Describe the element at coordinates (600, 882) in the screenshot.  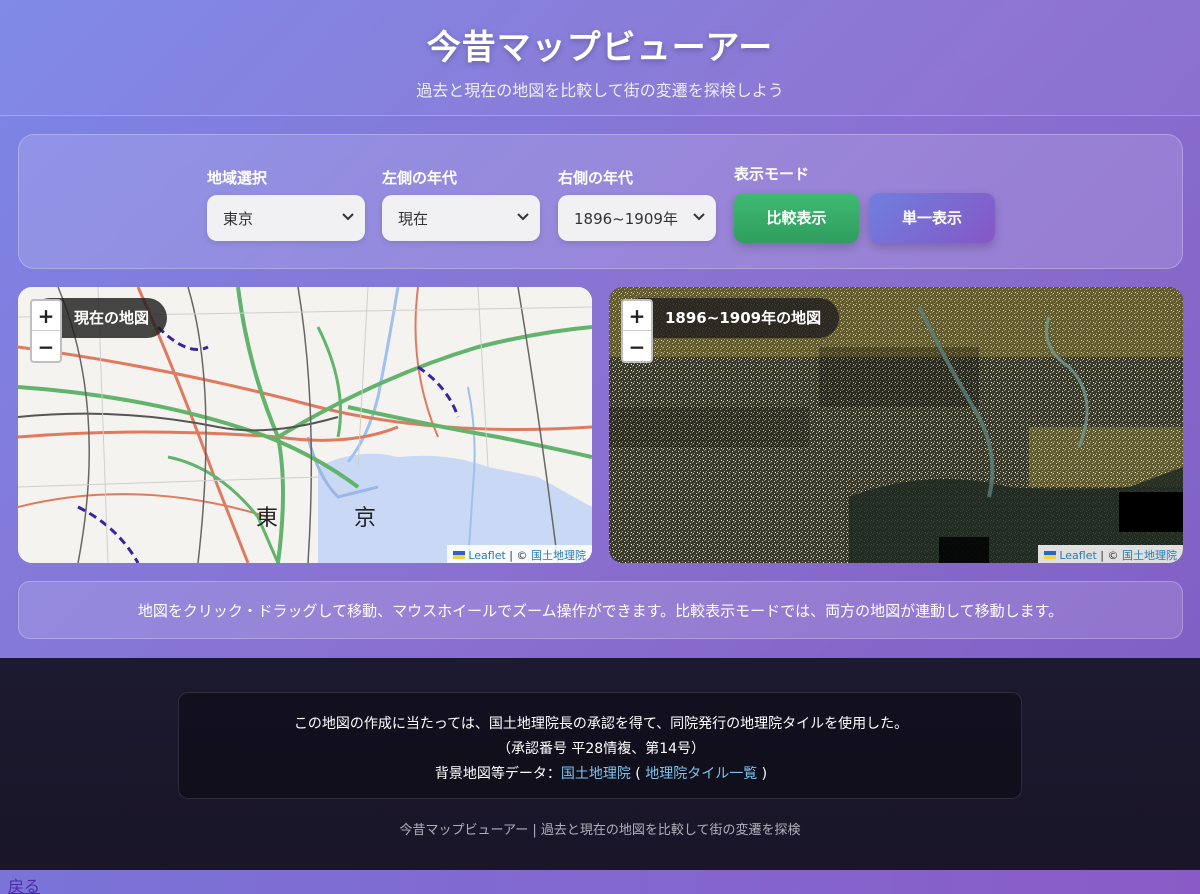
I see `bottom-strip` at that location.